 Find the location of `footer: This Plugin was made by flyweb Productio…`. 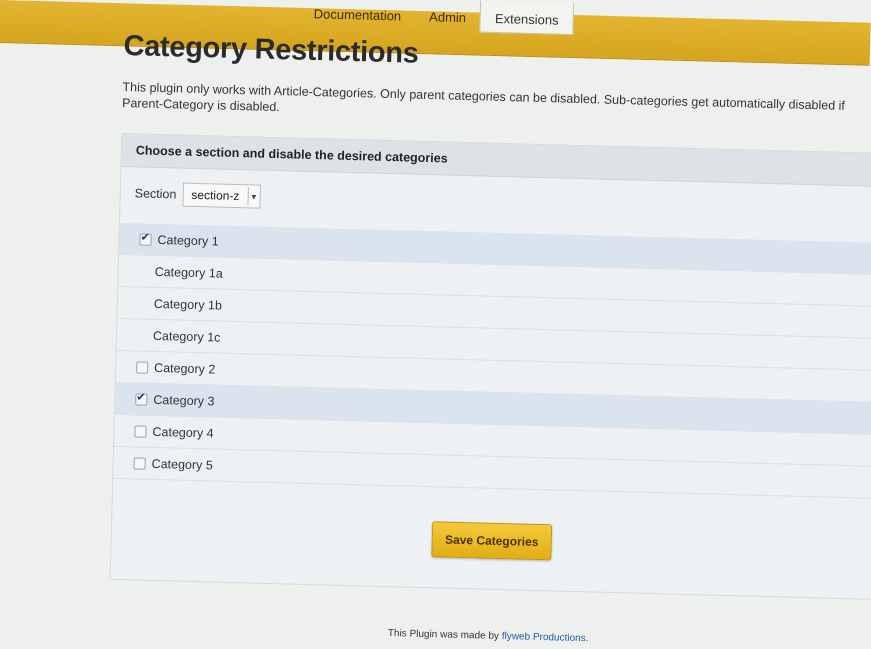

footer: This Plugin was made by flyweb Productio… is located at coordinates (488, 636).